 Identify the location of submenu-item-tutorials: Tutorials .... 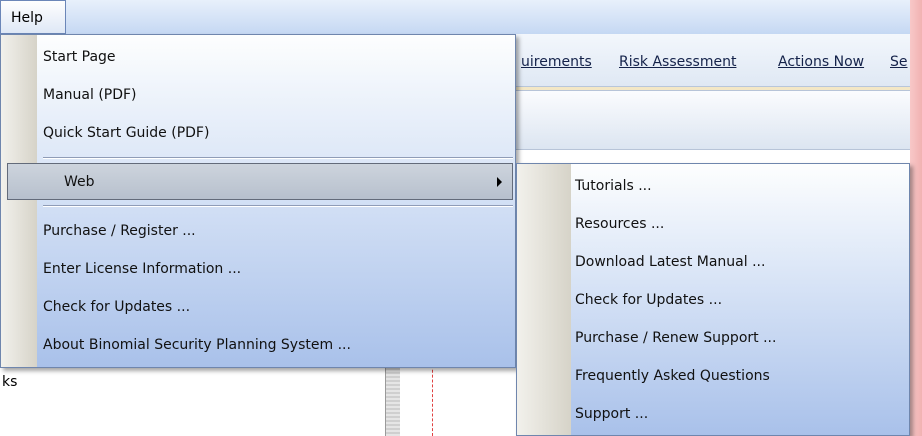
(613, 186).